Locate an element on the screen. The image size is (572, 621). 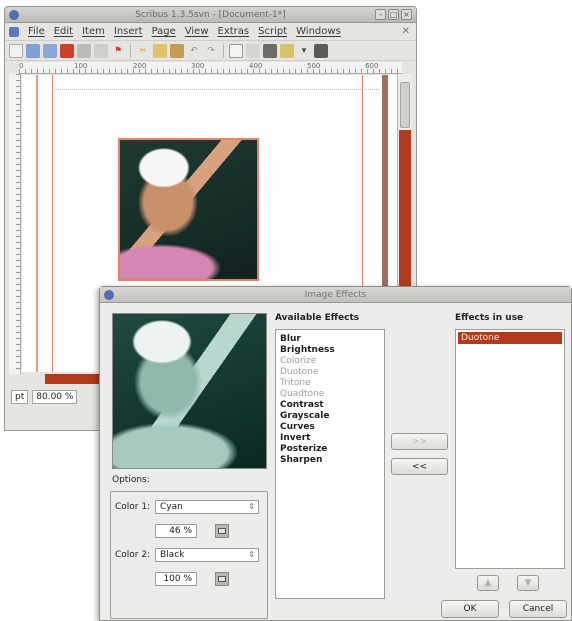
toolbar-separator is located at coordinates (223, 50).